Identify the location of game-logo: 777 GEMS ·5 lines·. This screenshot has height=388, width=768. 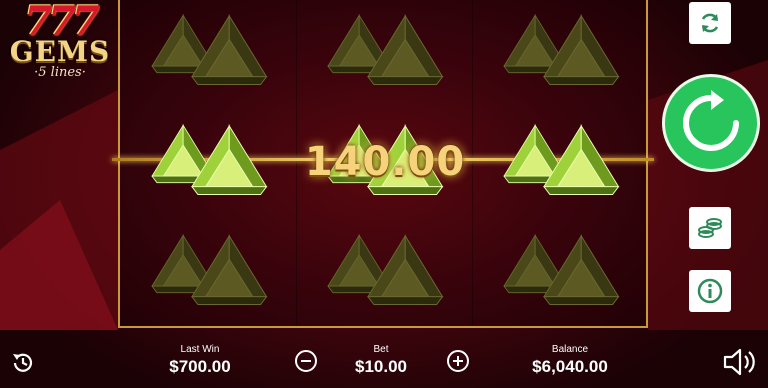
(60, 46).